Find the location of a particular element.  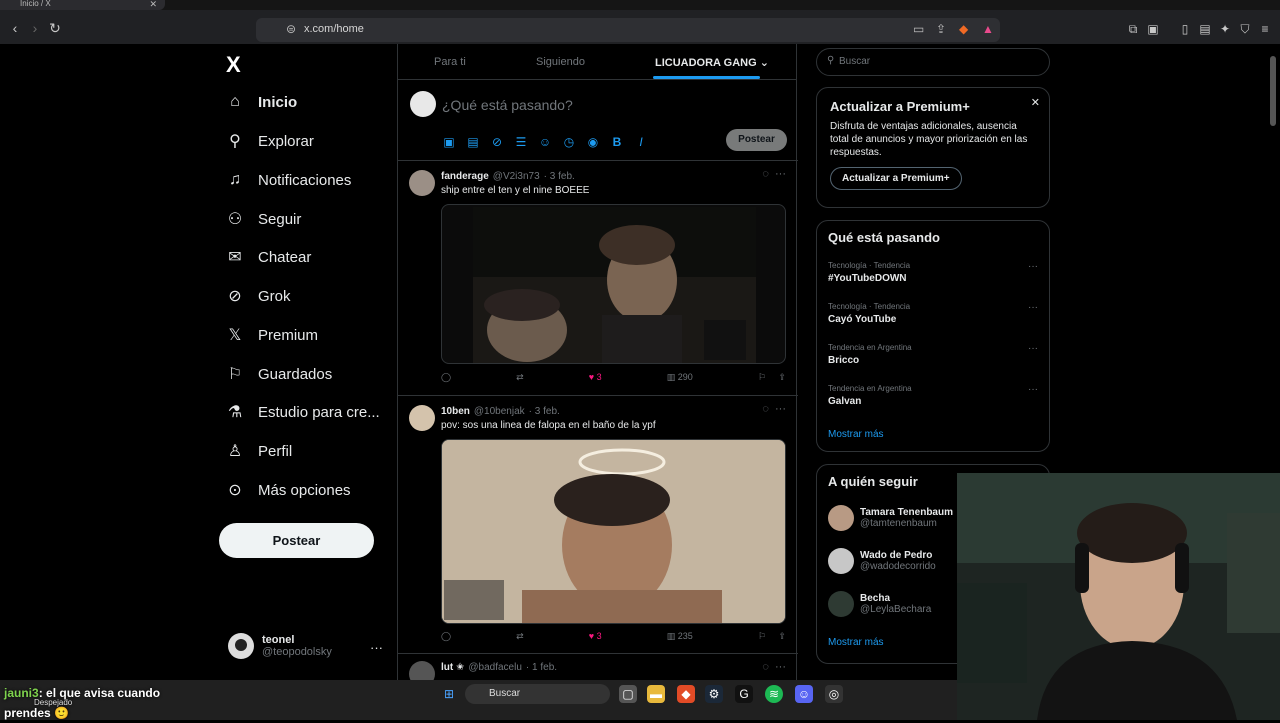

post-button: Postear is located at coordinates (296, 540).